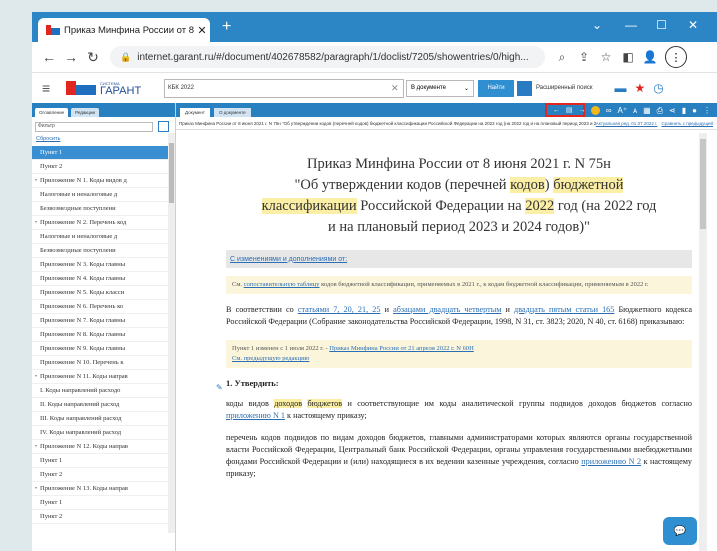  What do you see at coordinates (100, 489) in the screenshot?
I see `toc-item: • Приложение N 13. Коды направ` at bounding box center [100, 489].